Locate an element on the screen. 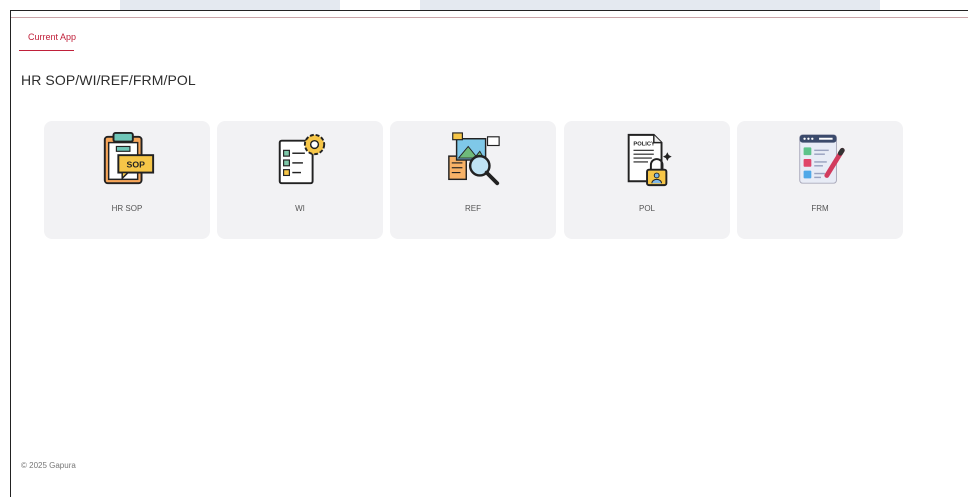 This screenshot has height=497, width=968. card-hr-sop: SOP HR SOP is located at coordinates (127, 180).